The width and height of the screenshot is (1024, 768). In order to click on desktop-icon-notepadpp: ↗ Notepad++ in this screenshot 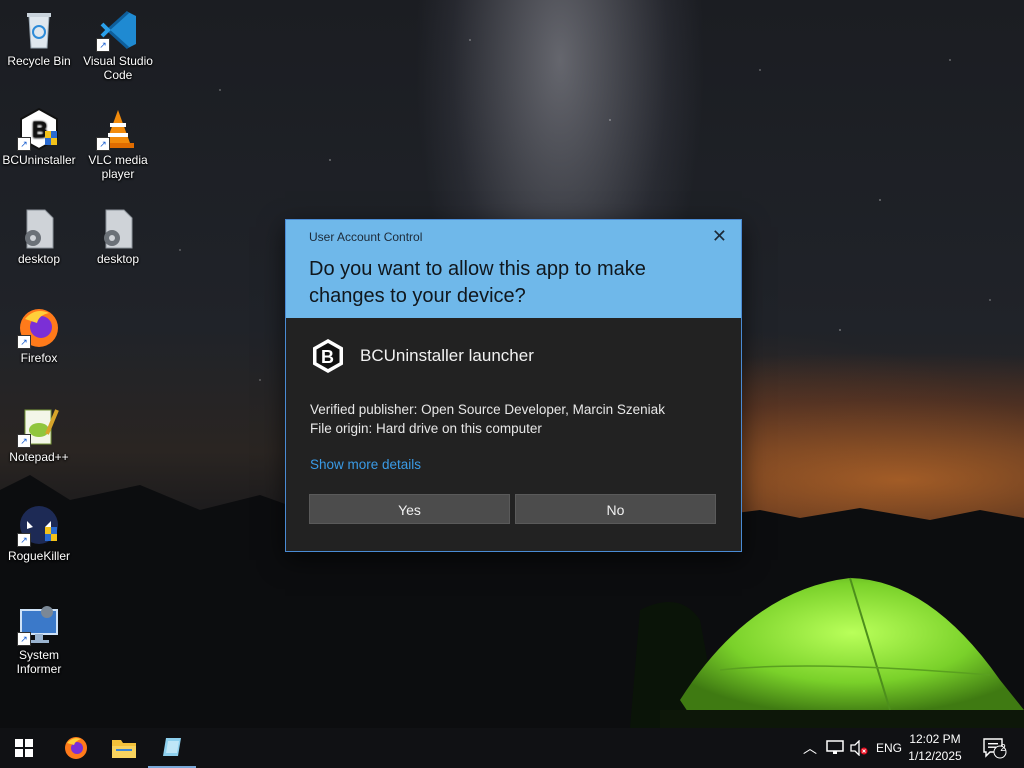, I will do `click(39, 434)`.